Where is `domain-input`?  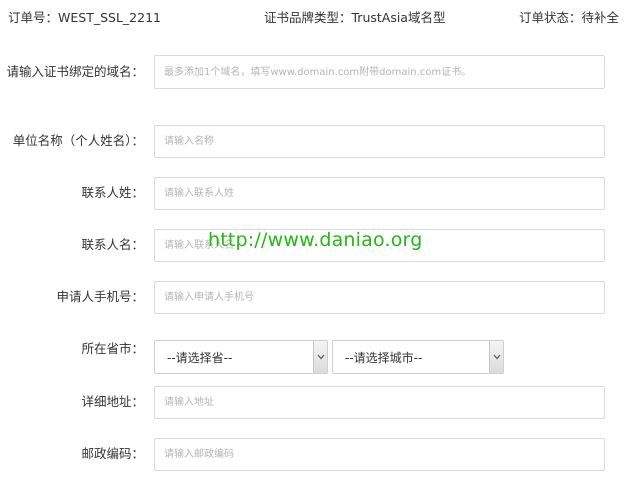
domain-input is located at coordinates (379, 72).